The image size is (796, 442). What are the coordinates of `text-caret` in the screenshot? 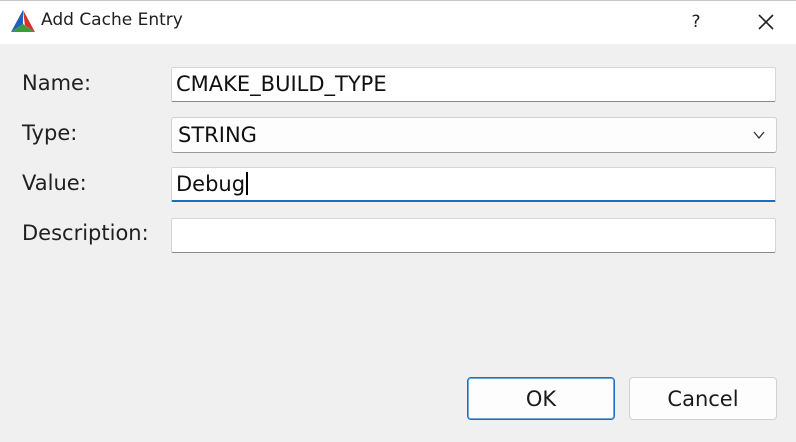 It's located at (247, 183).